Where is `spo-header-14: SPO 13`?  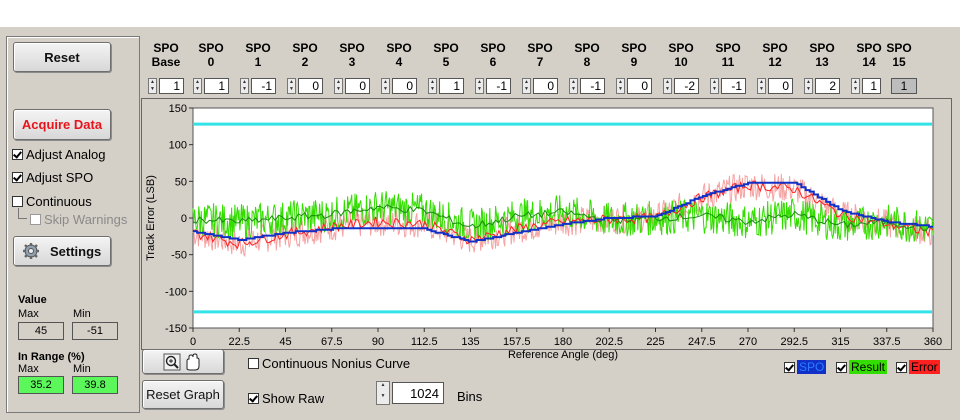 spo-header-14: SPO 13 is located at coordinates (822, 55).